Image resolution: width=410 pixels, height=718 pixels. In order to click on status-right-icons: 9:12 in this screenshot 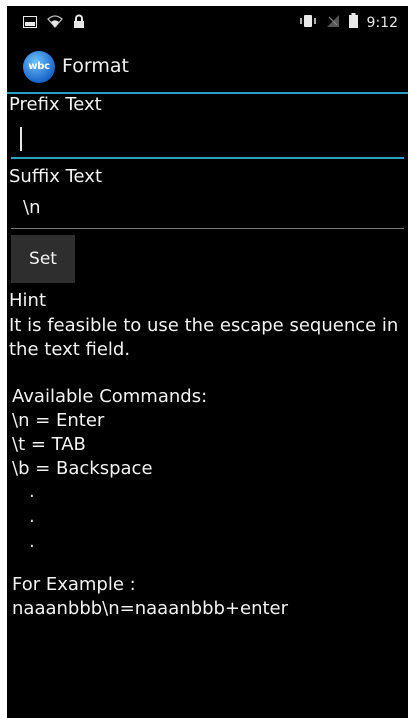, I will do `click(348, 22)`.